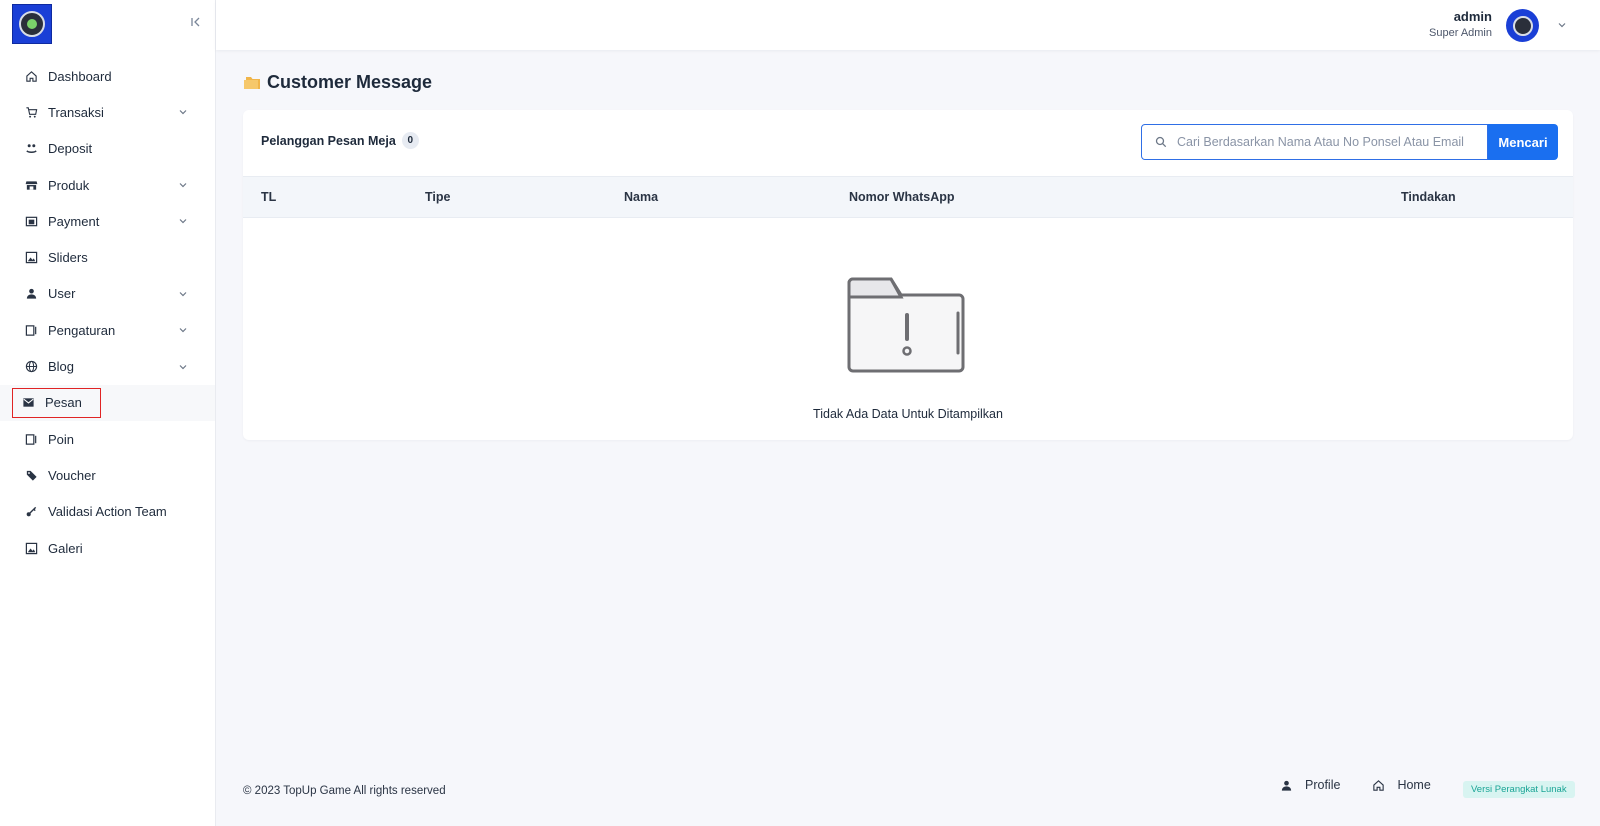 This screenshot has height=826, width=1600. I want to click on search-button: Mencari, so click(1523, 142).